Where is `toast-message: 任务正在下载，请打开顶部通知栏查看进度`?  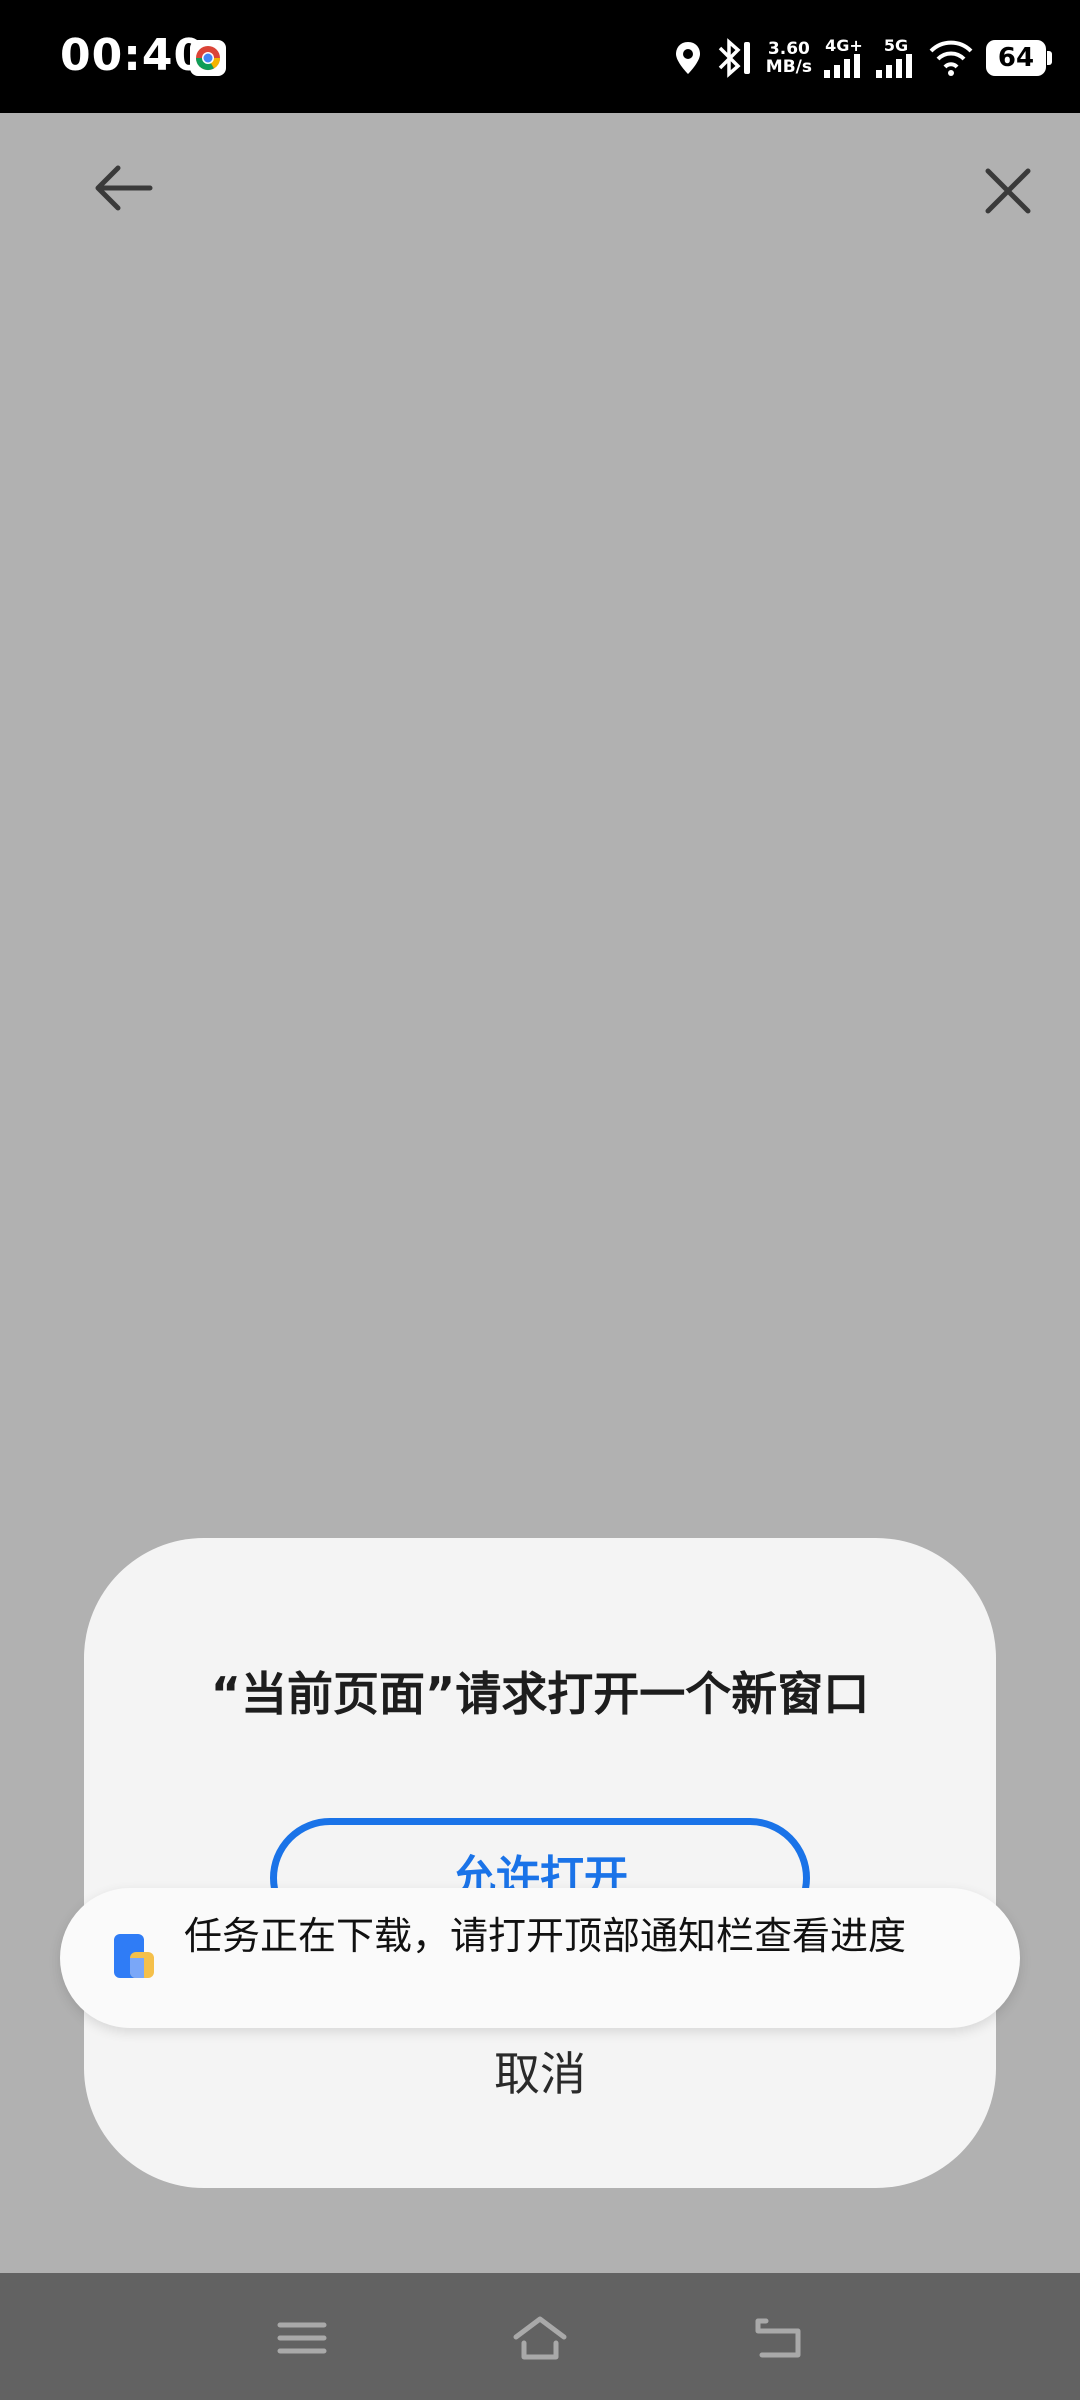 toast-message: 任务正在下载，请打开顶部通知栏查看进度 is located at coordinates (545, 1936).